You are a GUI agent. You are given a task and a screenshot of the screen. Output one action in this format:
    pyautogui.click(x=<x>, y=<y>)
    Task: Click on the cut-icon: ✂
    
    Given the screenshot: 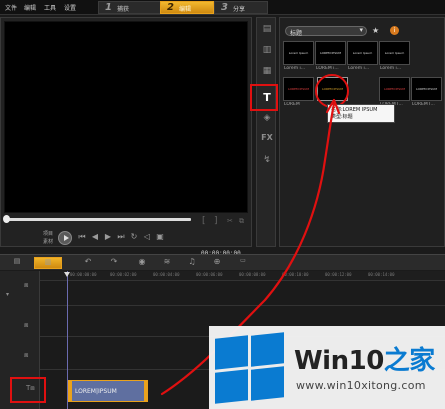 What is the action you would take?
    pyautogui.click(x=230, y=221)
    